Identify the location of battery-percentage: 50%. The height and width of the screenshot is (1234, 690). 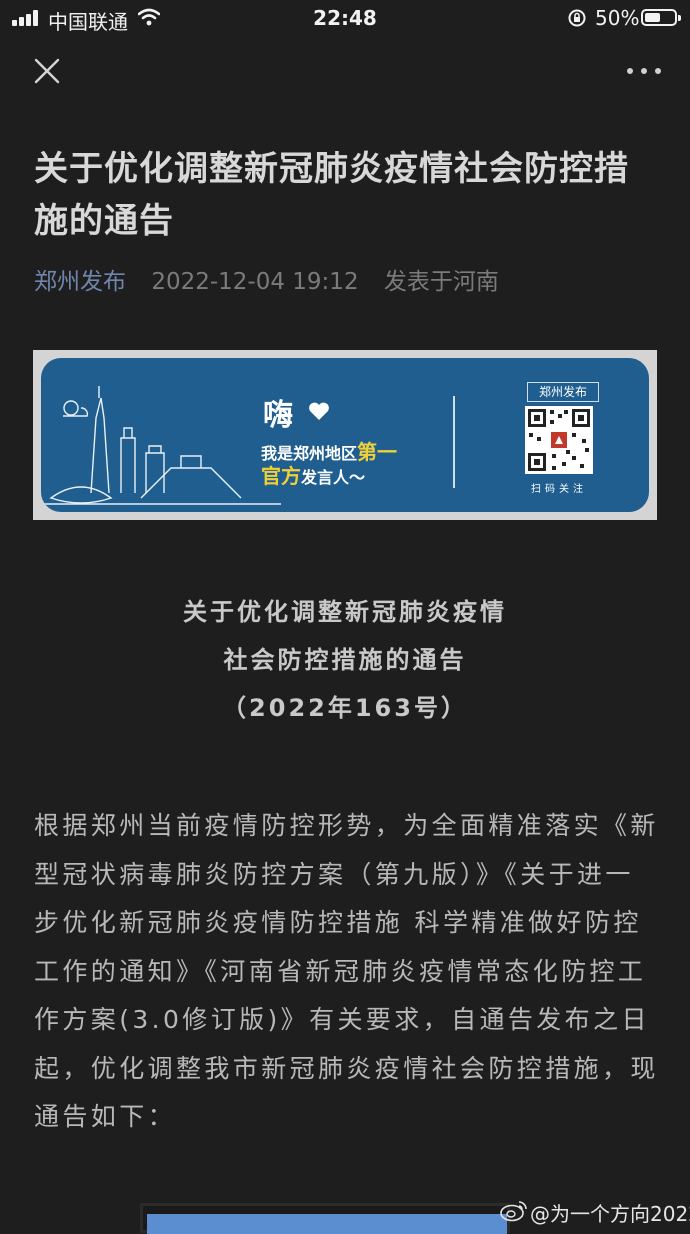
(617, 18).